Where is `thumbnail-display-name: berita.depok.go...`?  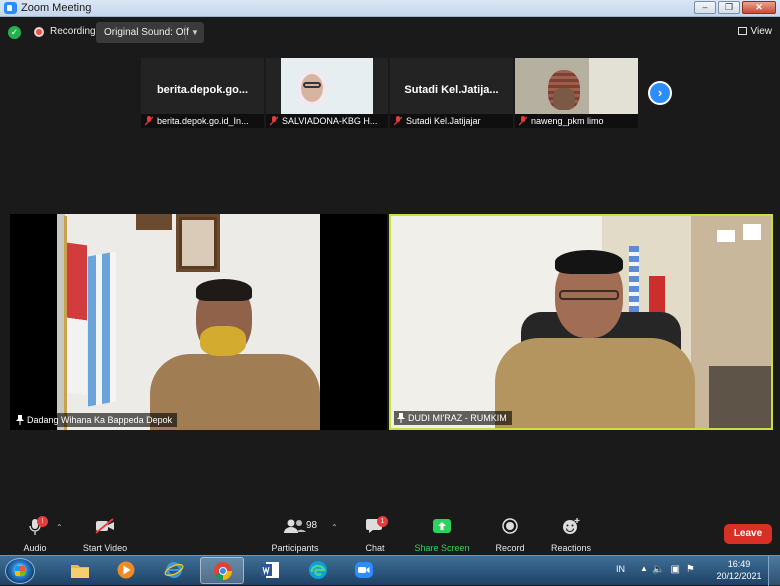
thumbnail-display-name: berita.depok.go... is located at coordinates (202, 90).